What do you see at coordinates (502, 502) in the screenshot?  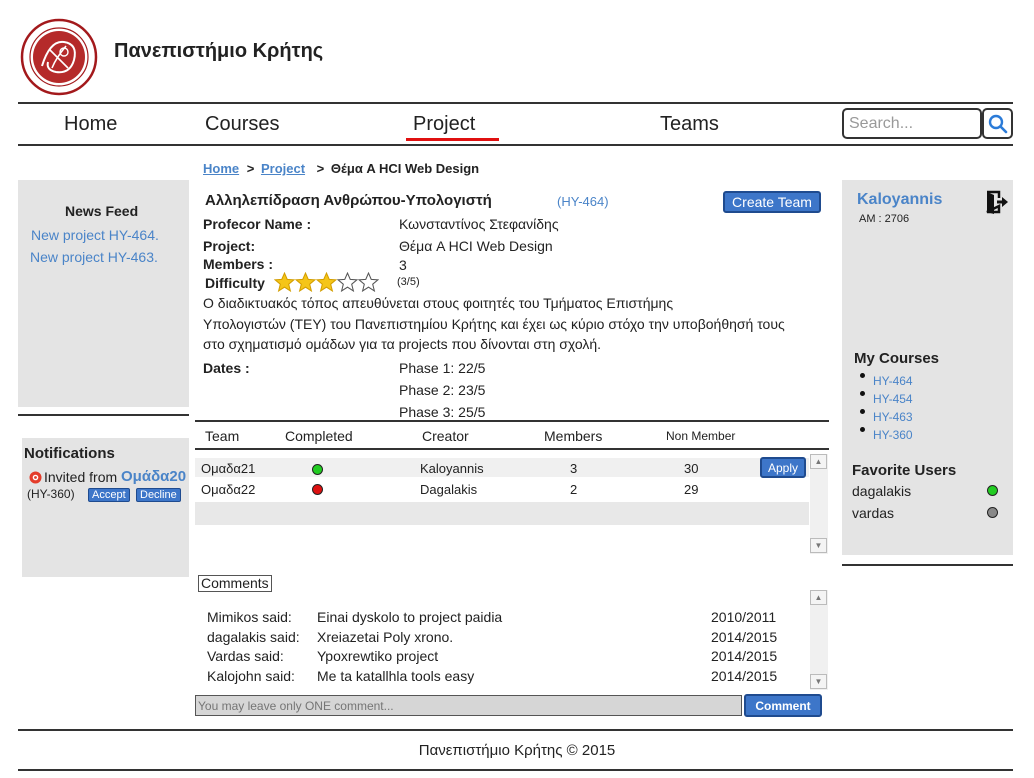 I see `teams-list` at bounding box center [502, 502].